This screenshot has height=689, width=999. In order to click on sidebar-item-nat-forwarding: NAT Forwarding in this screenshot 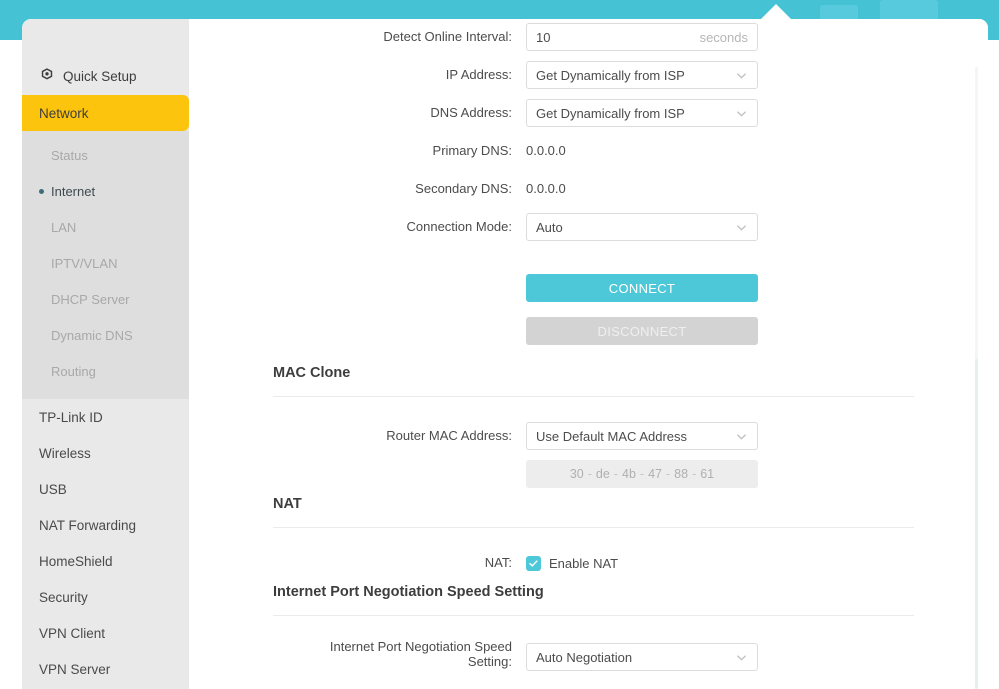, I will do `click(105, 525)`.